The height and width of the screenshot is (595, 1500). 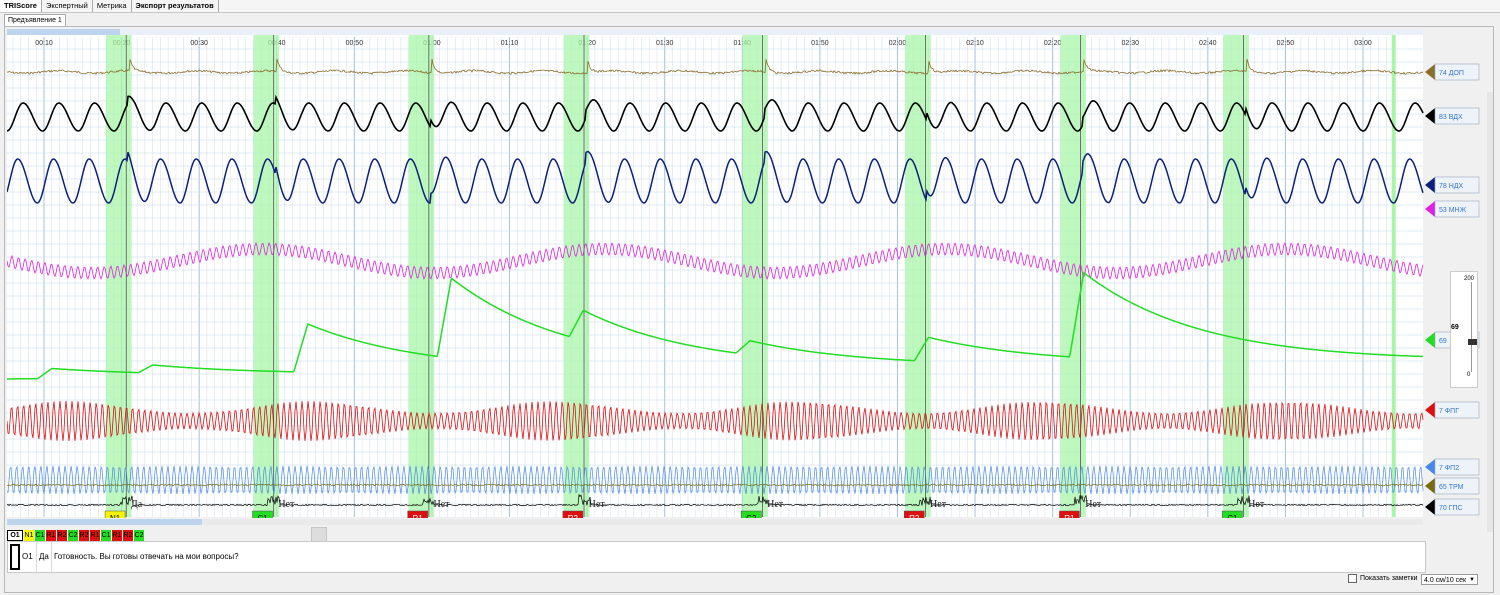 I want to click on time-label: 03:00, so click(x=1363, y=43).